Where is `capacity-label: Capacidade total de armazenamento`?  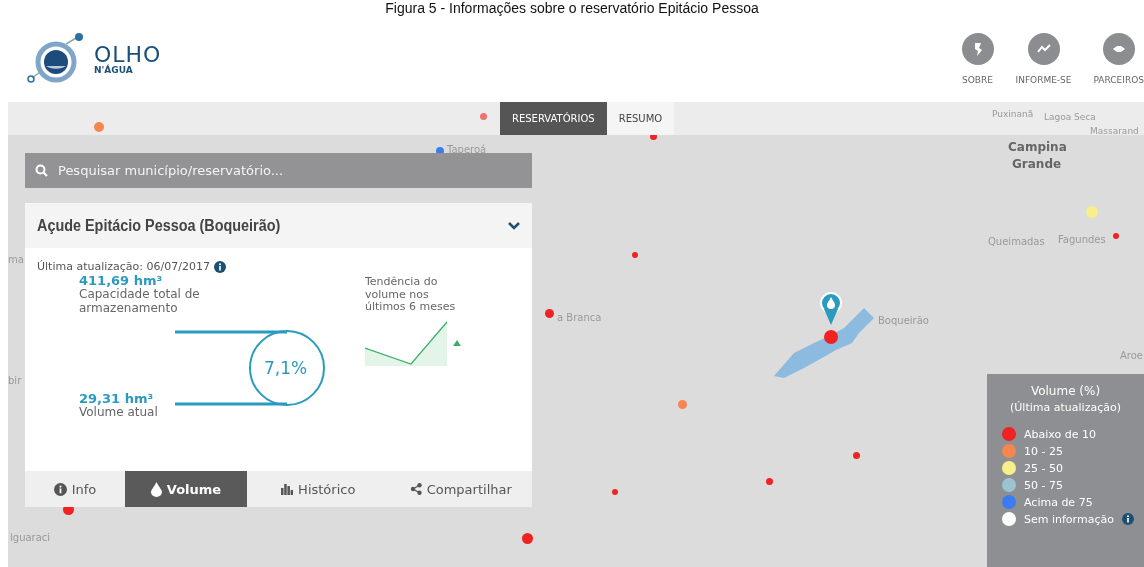 capacity-label: Capacidade total de armazenamento is located at coordinates (140, 302).